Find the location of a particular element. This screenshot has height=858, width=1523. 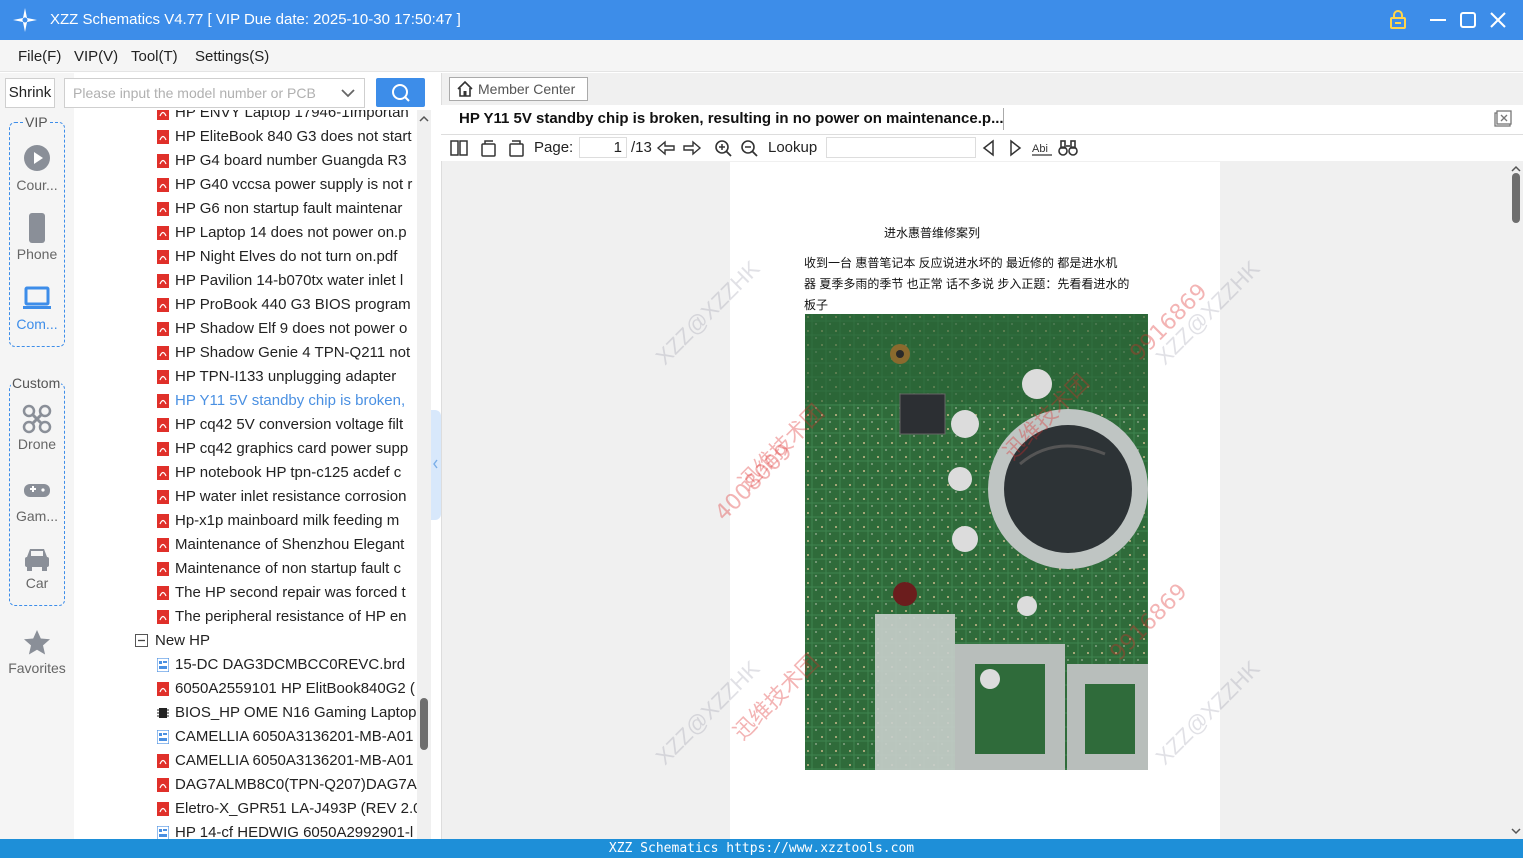

tree-file-item: HP water inlet resistance corrosion is located at coordinates (246, 497).